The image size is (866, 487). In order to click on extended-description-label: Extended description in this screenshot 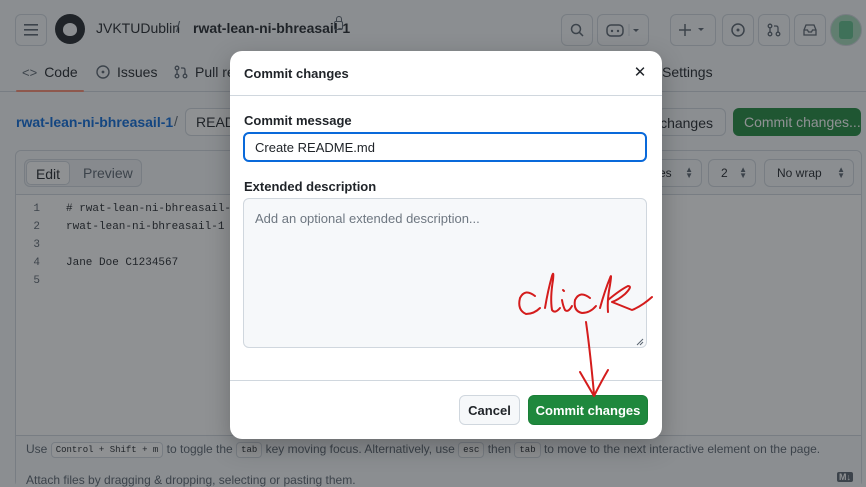, I will do `click(310, 186)`.